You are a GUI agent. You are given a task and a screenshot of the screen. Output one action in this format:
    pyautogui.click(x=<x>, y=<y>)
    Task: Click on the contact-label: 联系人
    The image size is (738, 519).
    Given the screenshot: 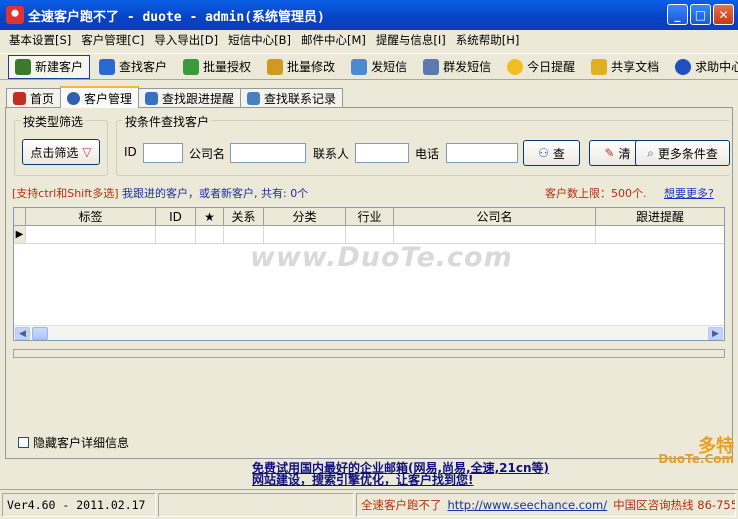 What is the action you would take?
    pyautogui.click(x=331, y=154)
    